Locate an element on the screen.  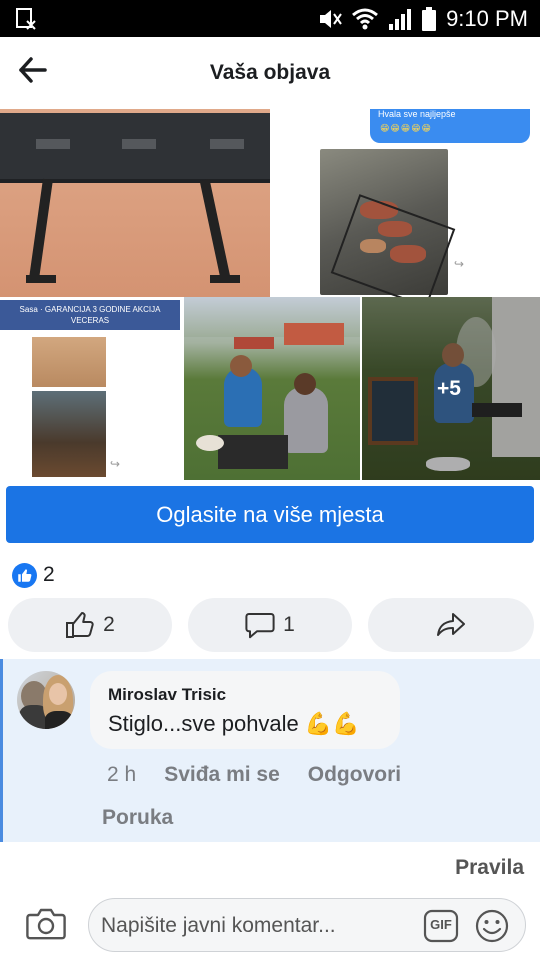
comment-bubble: Miroslav Trisic Stiglo...sve pohvale 💪💪 is located at coordinates (245, 710).